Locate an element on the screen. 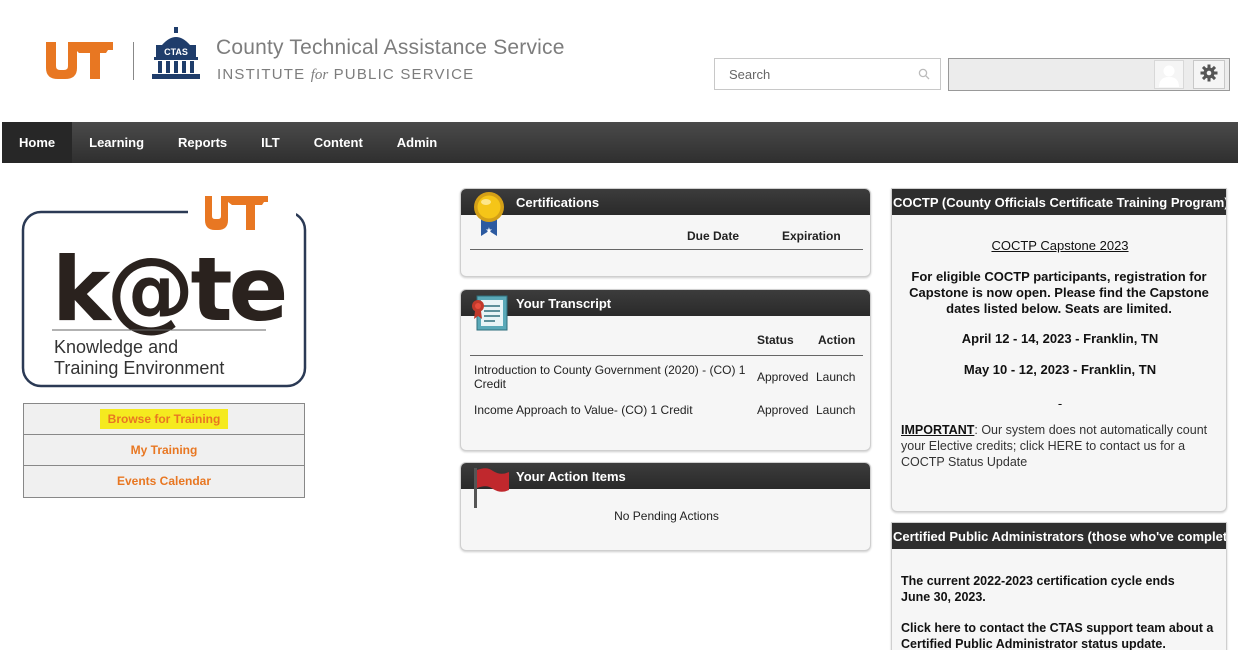 Image resolution: width=1247 pixels, height=650 pixels. search-input is located at coordinates (810, 74).